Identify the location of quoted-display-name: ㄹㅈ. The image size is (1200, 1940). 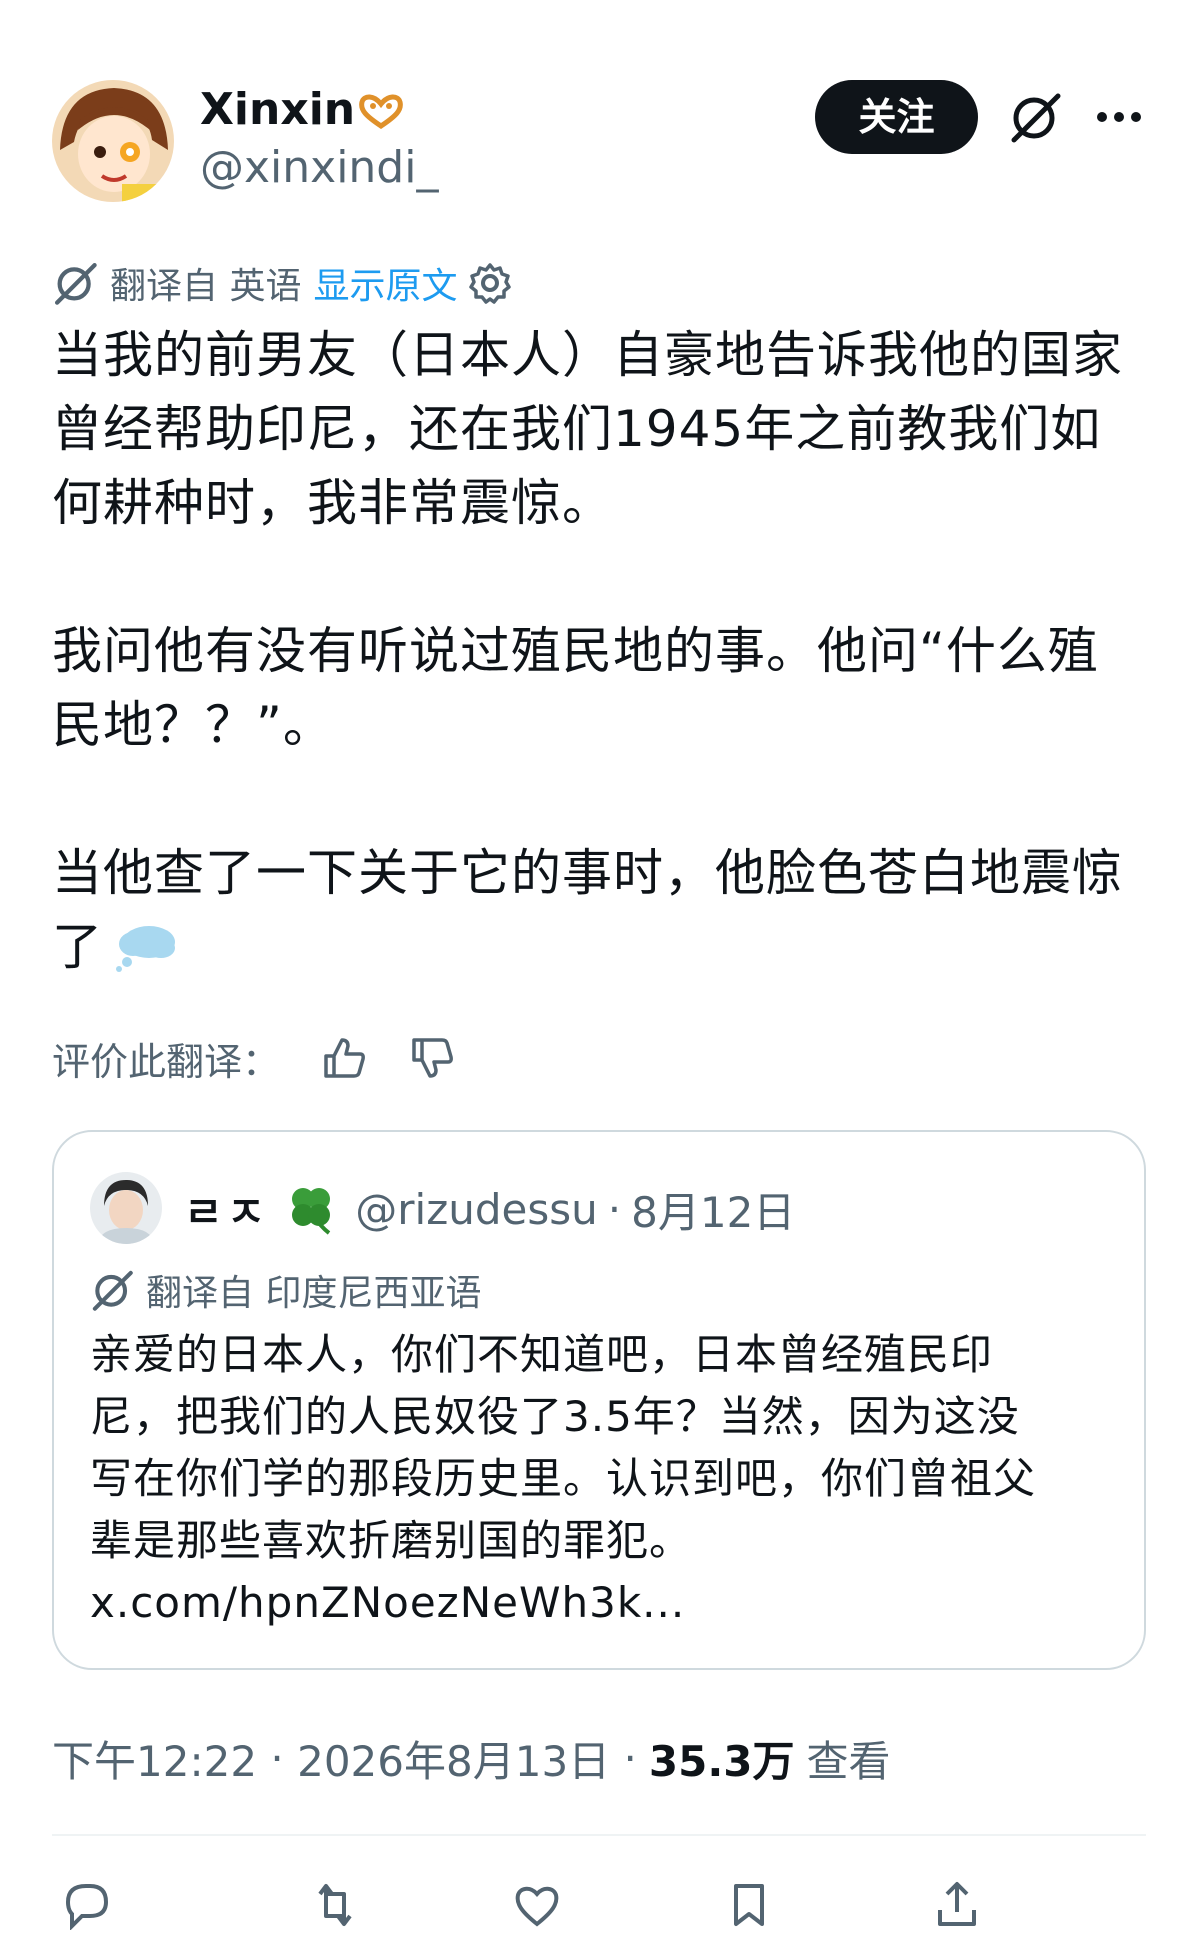
(226, 1209).